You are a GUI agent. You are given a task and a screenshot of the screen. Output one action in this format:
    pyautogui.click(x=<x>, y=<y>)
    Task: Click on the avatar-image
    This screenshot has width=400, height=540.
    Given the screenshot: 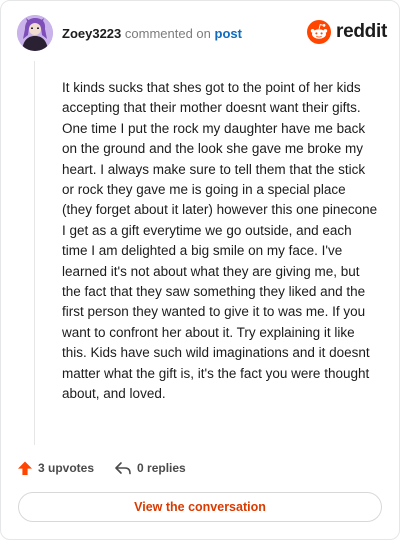 What is the action you would take?
    pyautogui.click(x=35, y=33)
    